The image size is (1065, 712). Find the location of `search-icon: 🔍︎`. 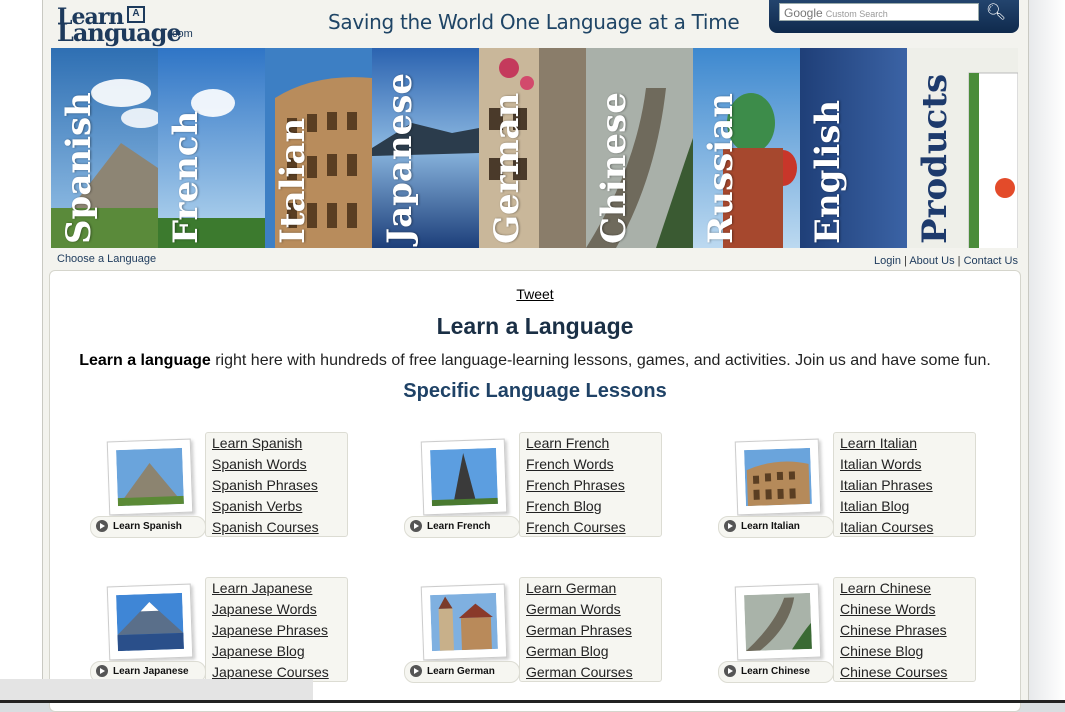

search-icon: 🔍︎ is located at coordinates (996, 12).